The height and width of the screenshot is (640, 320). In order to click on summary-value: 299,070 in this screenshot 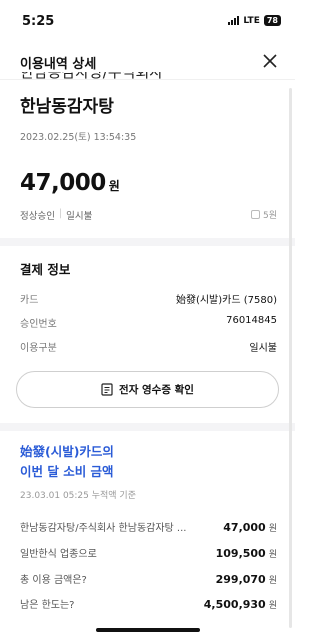, I will do `click(240, 579)`.